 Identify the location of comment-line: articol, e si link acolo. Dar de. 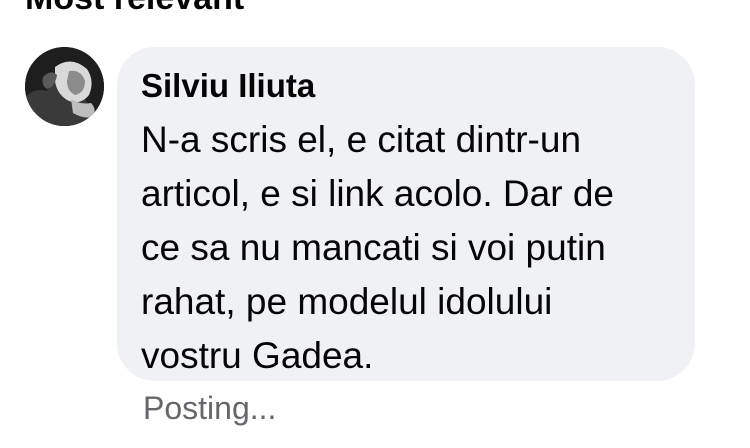
(377, 193).